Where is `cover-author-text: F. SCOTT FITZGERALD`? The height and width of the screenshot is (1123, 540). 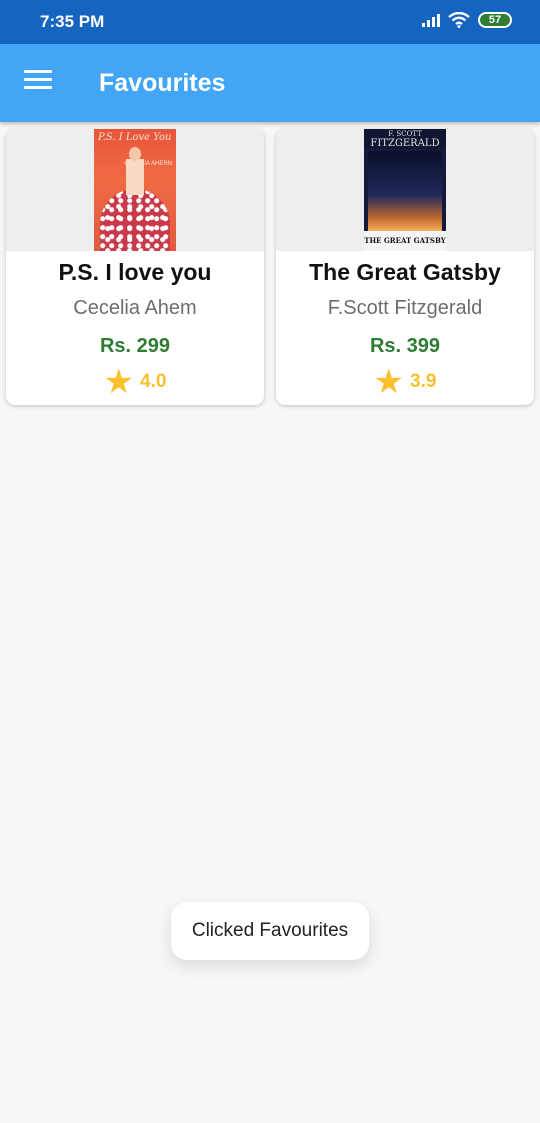 cover-author-text: F. SCOTT FITZGERALD is located at coordinates (405, 139).